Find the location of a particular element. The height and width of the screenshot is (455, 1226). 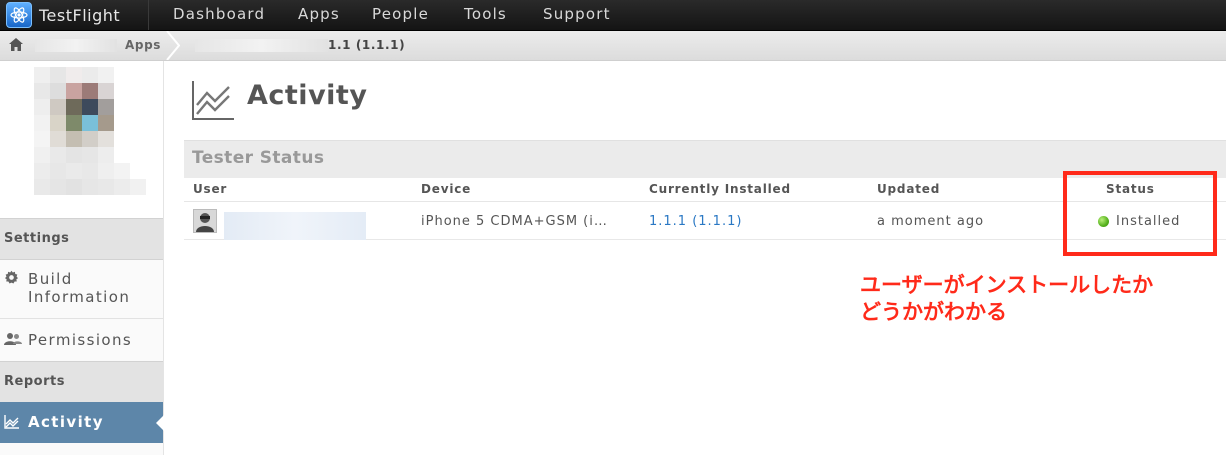

home-icon is located at coordinates (16, 46).